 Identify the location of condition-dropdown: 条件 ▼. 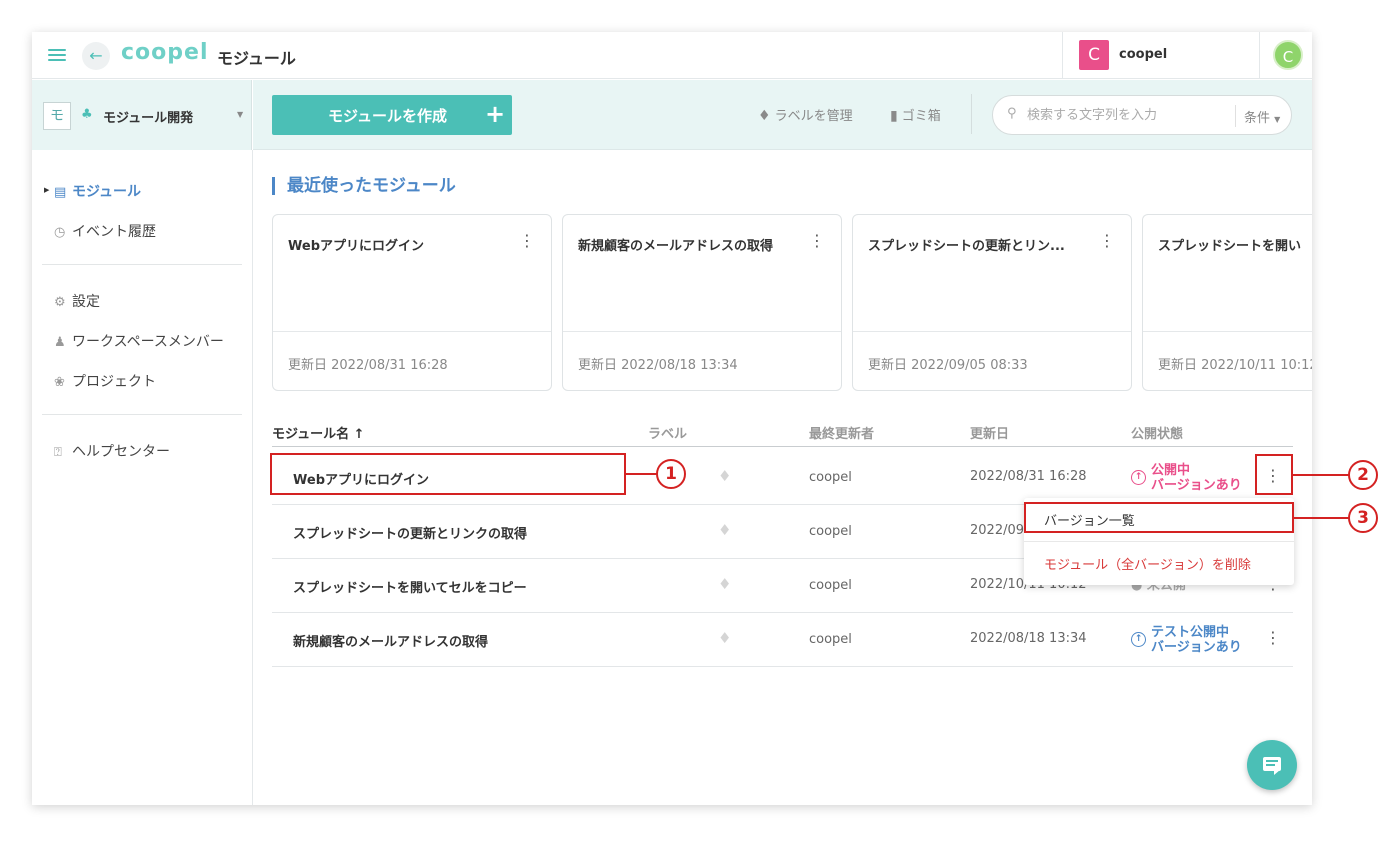
(1262, 116).